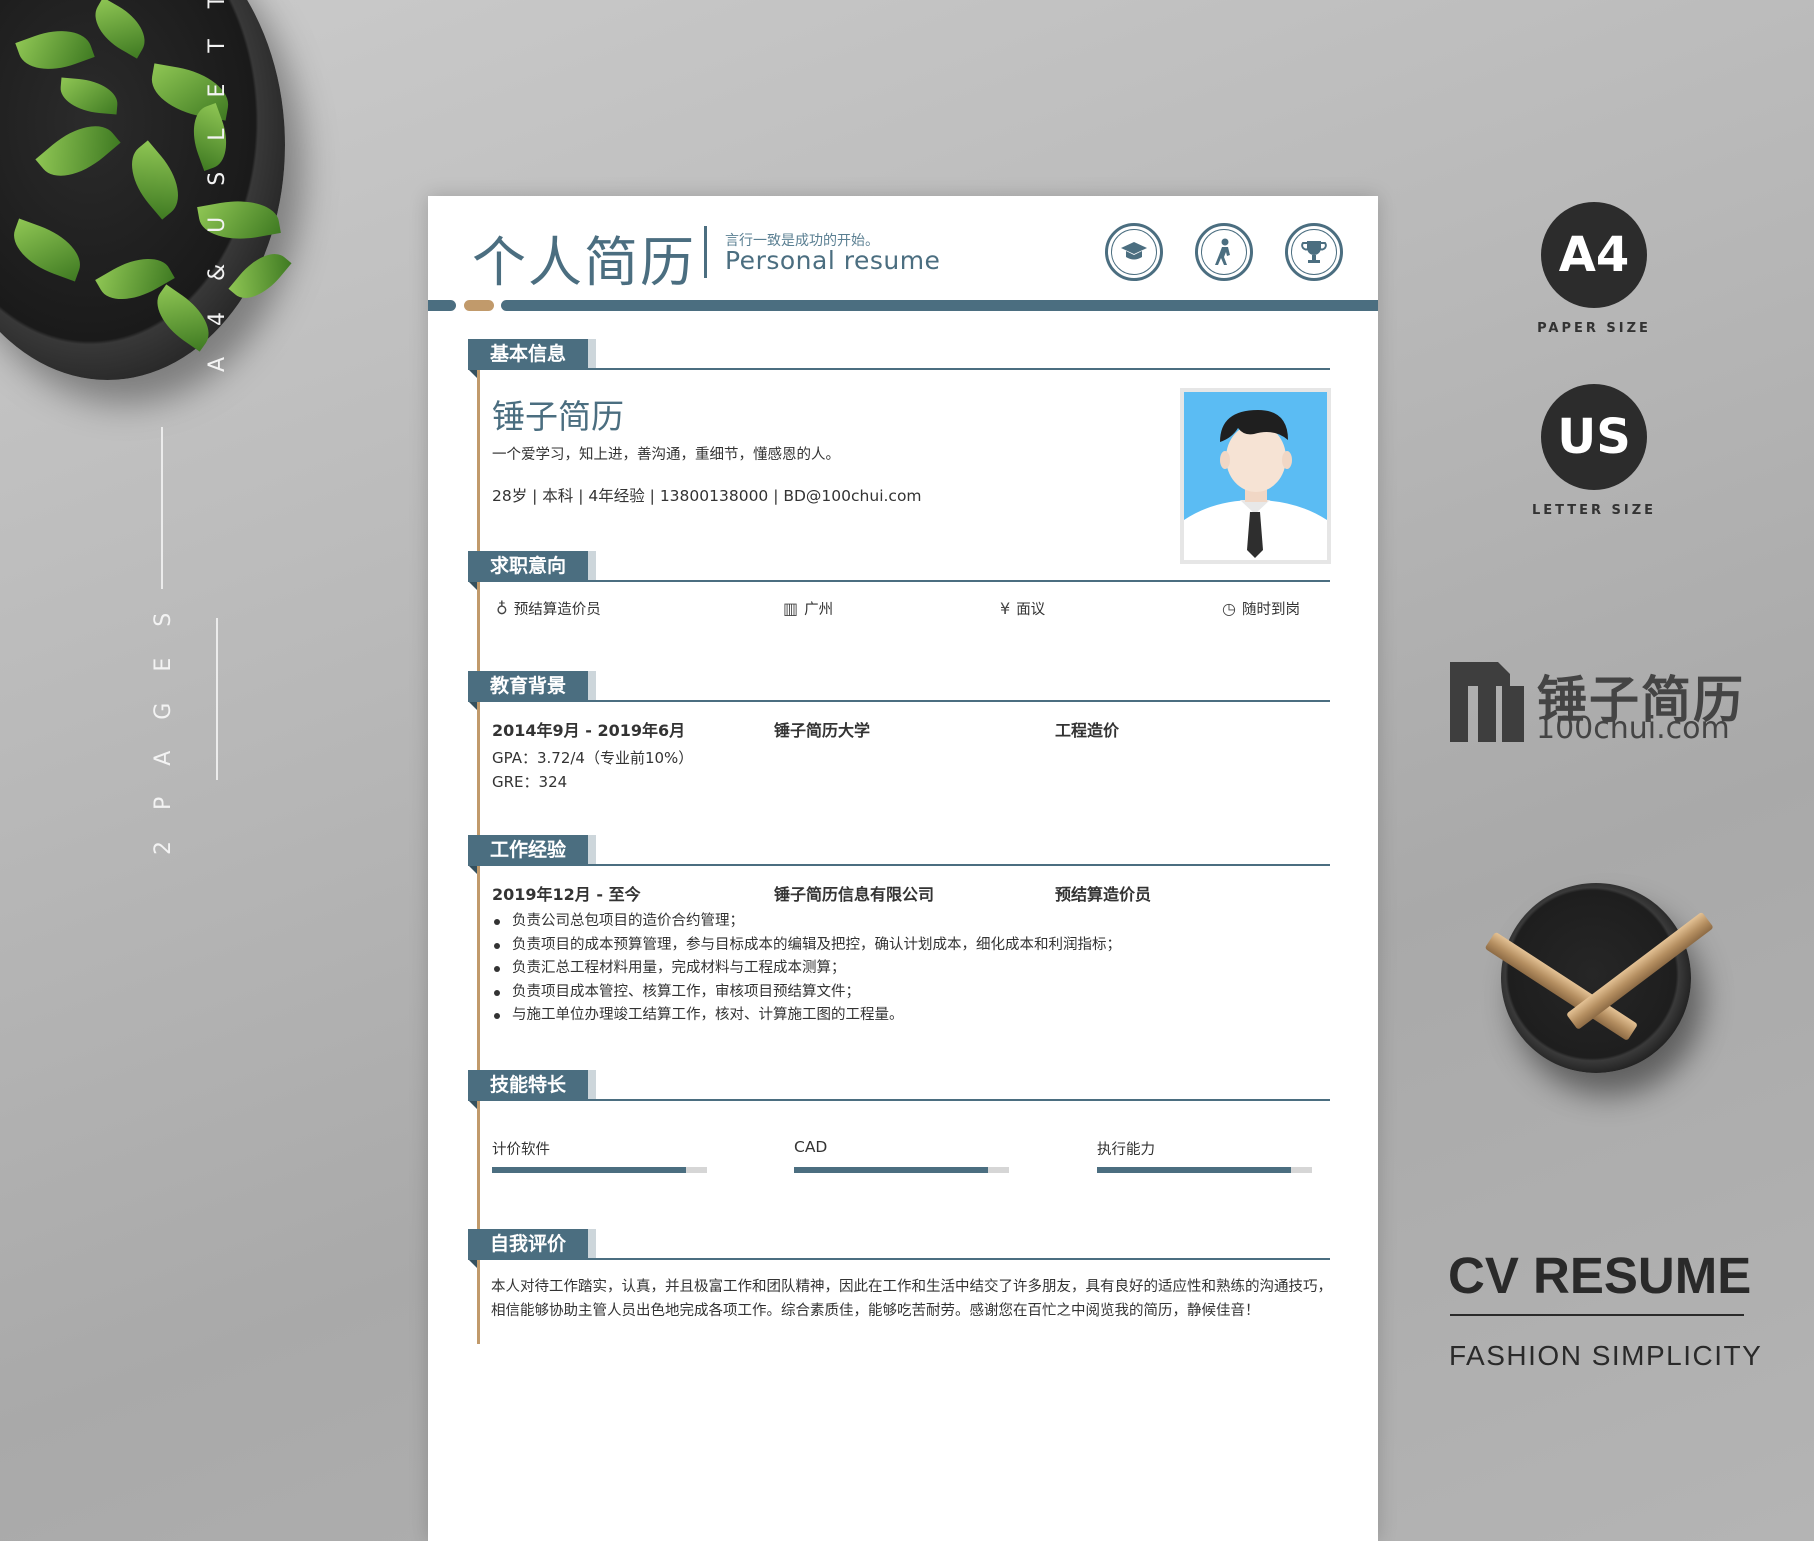 This screenshot has width=1814, height=1541. Describe the element at coordinates (521, 1150) in the screenshot. I see `skill-name: 计价软件` at that location.